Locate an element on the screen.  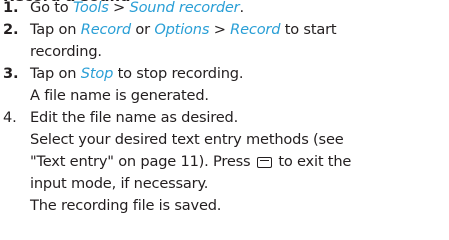
menu-key-icon is located at coordinates (264, 162).